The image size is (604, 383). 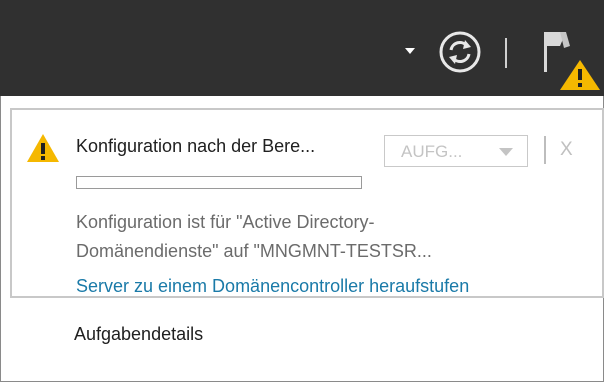 I want to click on flag-icon, so click(x=571, y=59).